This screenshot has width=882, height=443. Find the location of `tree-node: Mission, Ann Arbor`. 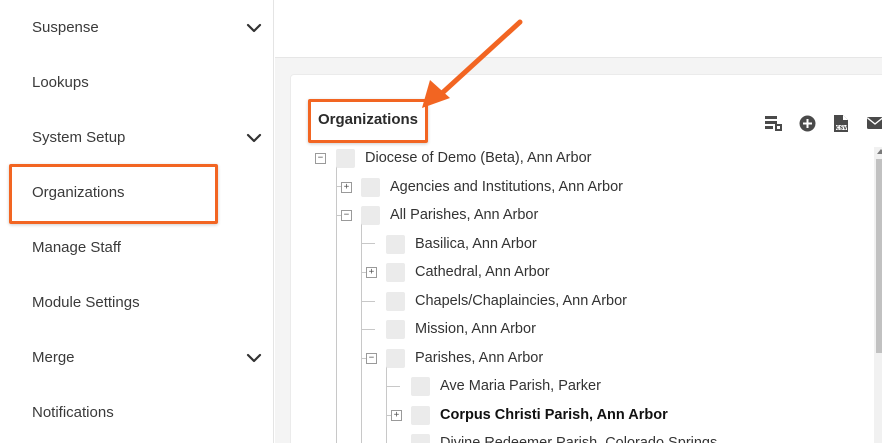

tree-node: Mission, Ann Arbor is located at coordinates (461, 329).